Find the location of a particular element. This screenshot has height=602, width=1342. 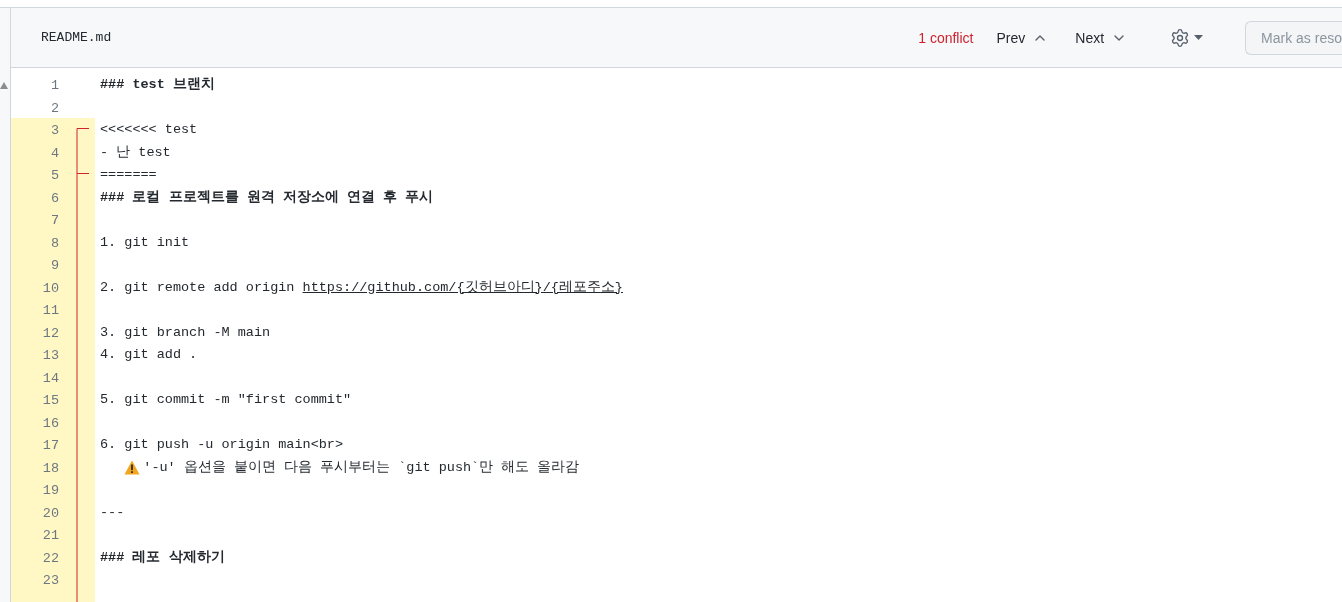

line-number: 16 is located at coordinates (50, 423).